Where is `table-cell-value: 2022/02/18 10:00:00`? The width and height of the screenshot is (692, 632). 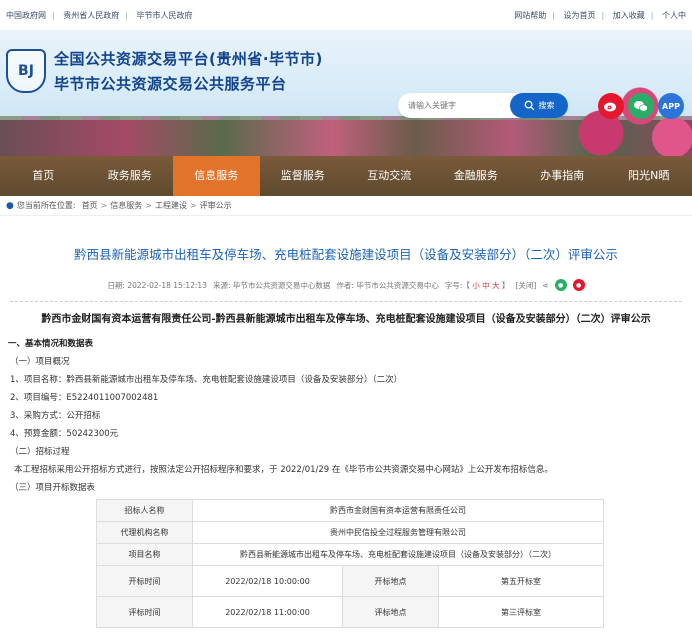 table-cell-value: 2022/02/18 10:00:00 is located at coordinates (267, 581).